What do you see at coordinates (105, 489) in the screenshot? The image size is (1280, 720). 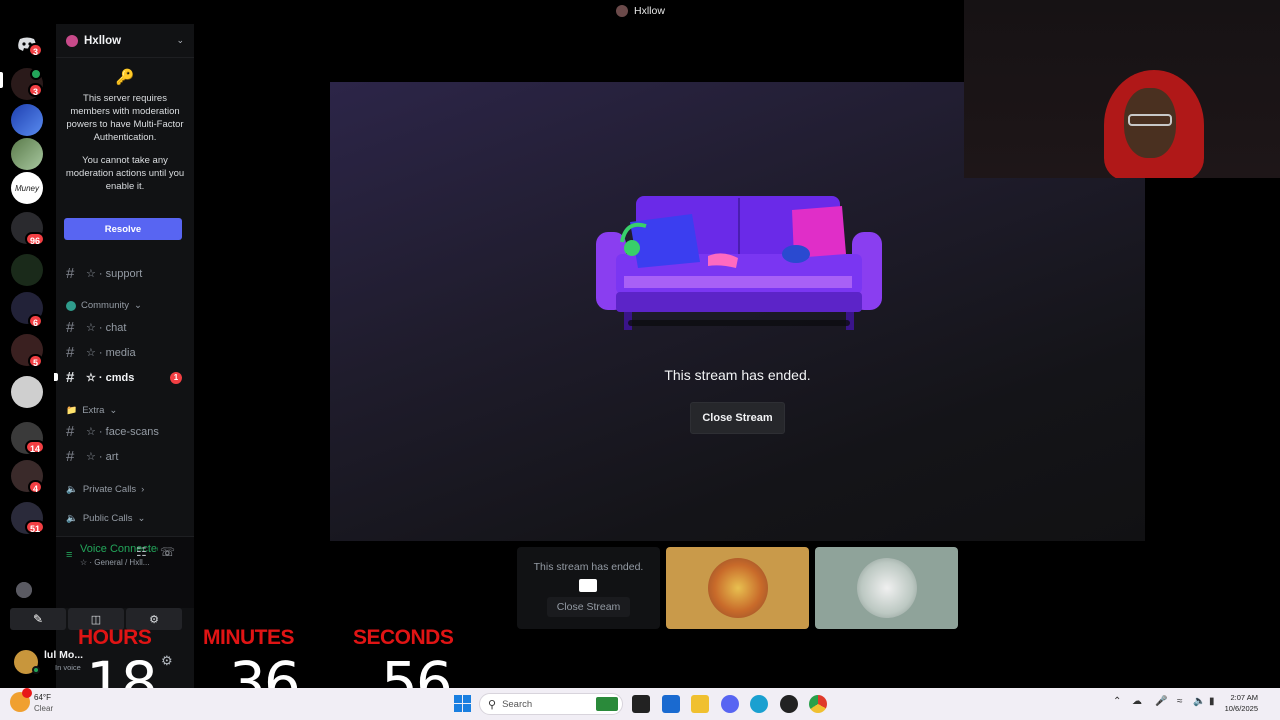 I see `category-private-calls: 🔈 Private Calls ›` at bounding box center [105, 489].